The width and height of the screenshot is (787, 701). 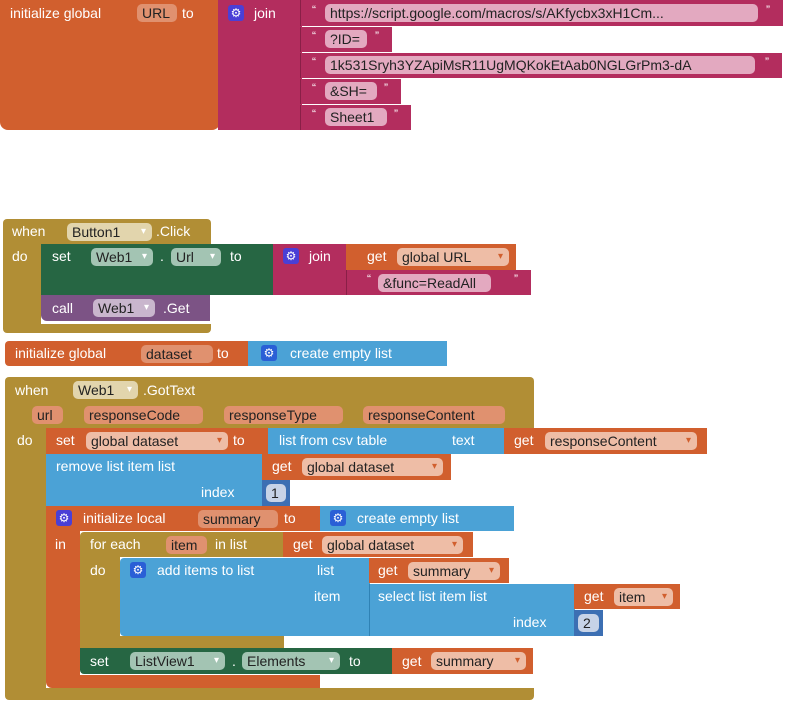 I want to click on variable-dropdown: responseContent ▾, so click(x=621, y=441).